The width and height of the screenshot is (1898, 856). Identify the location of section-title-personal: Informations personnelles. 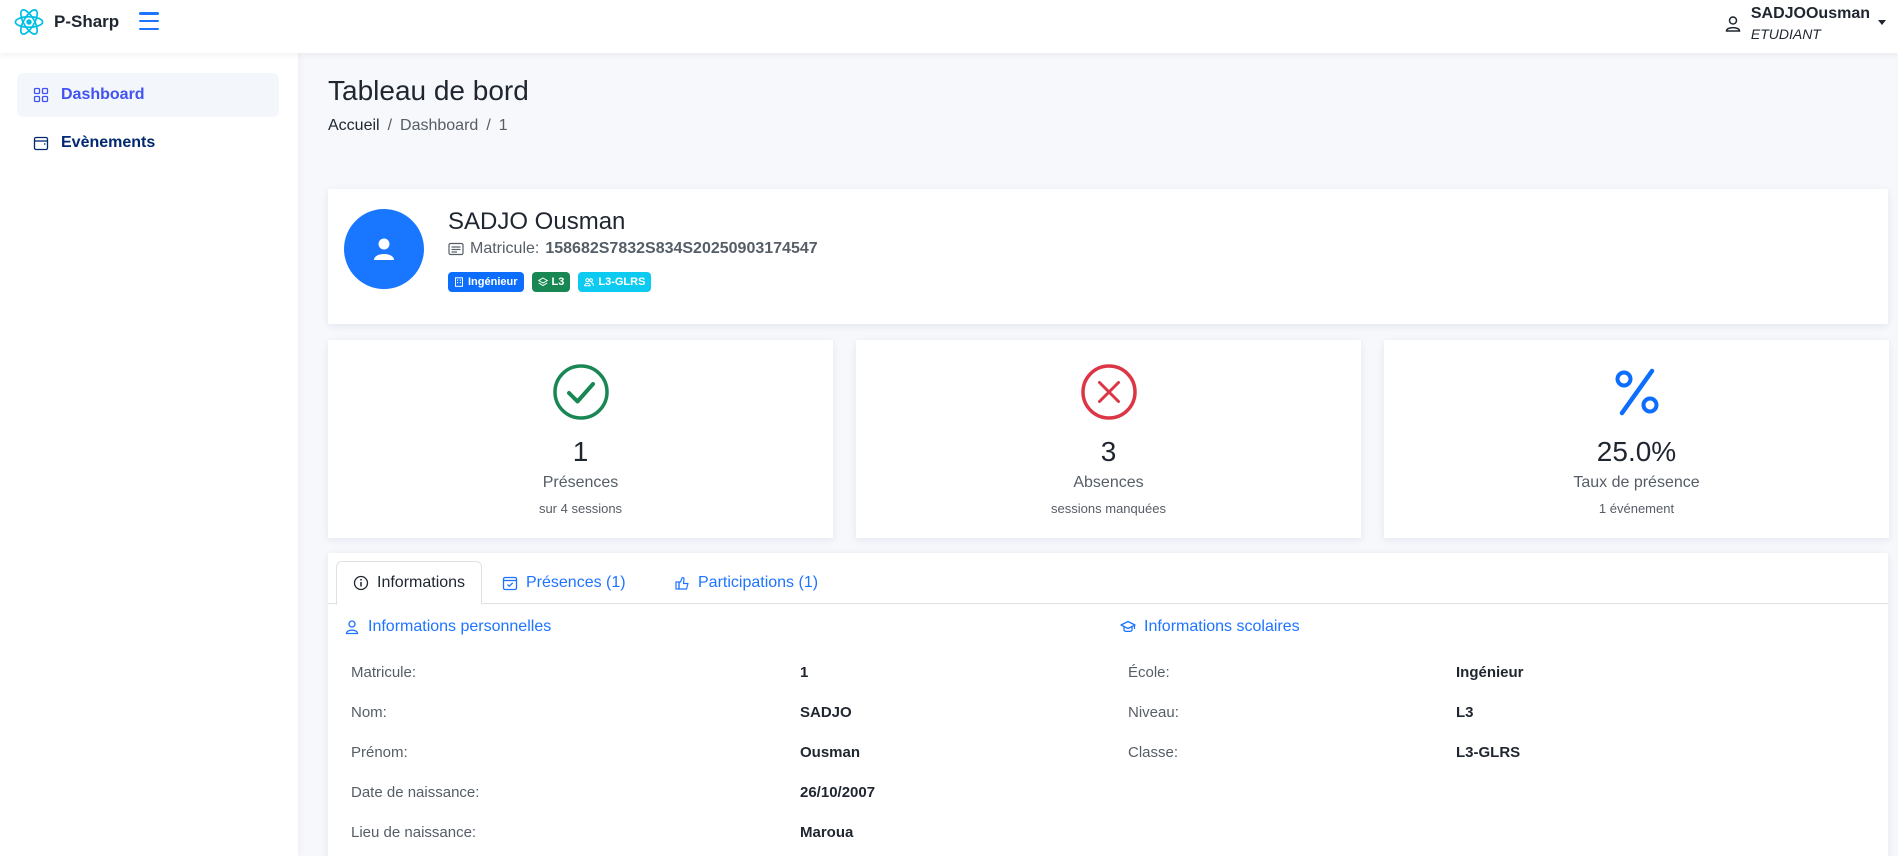
(447, 627).